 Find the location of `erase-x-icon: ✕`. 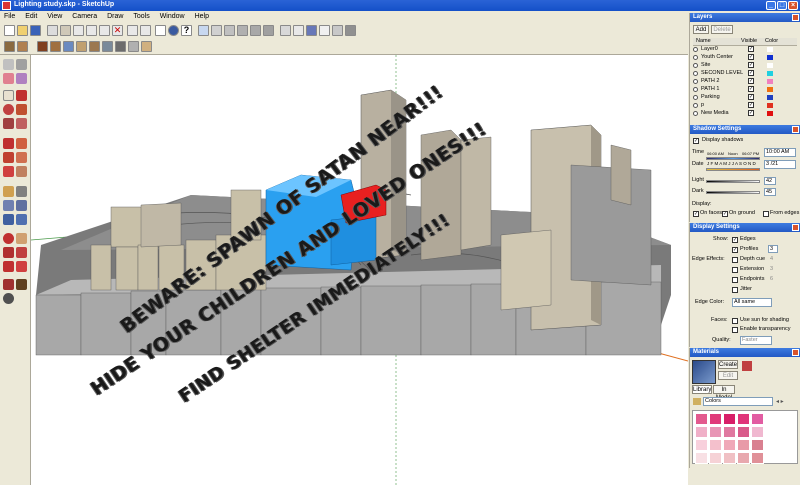

erase-x-icon: ✕ is located at coordinates (117, 30).